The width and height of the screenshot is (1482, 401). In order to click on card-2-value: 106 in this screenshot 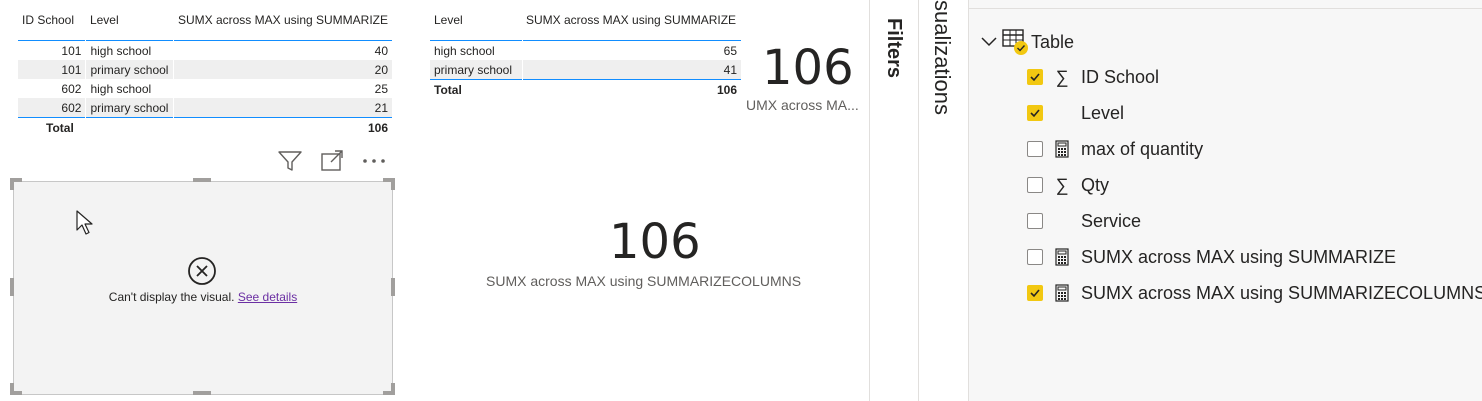, I will do `click(655, 242)`.